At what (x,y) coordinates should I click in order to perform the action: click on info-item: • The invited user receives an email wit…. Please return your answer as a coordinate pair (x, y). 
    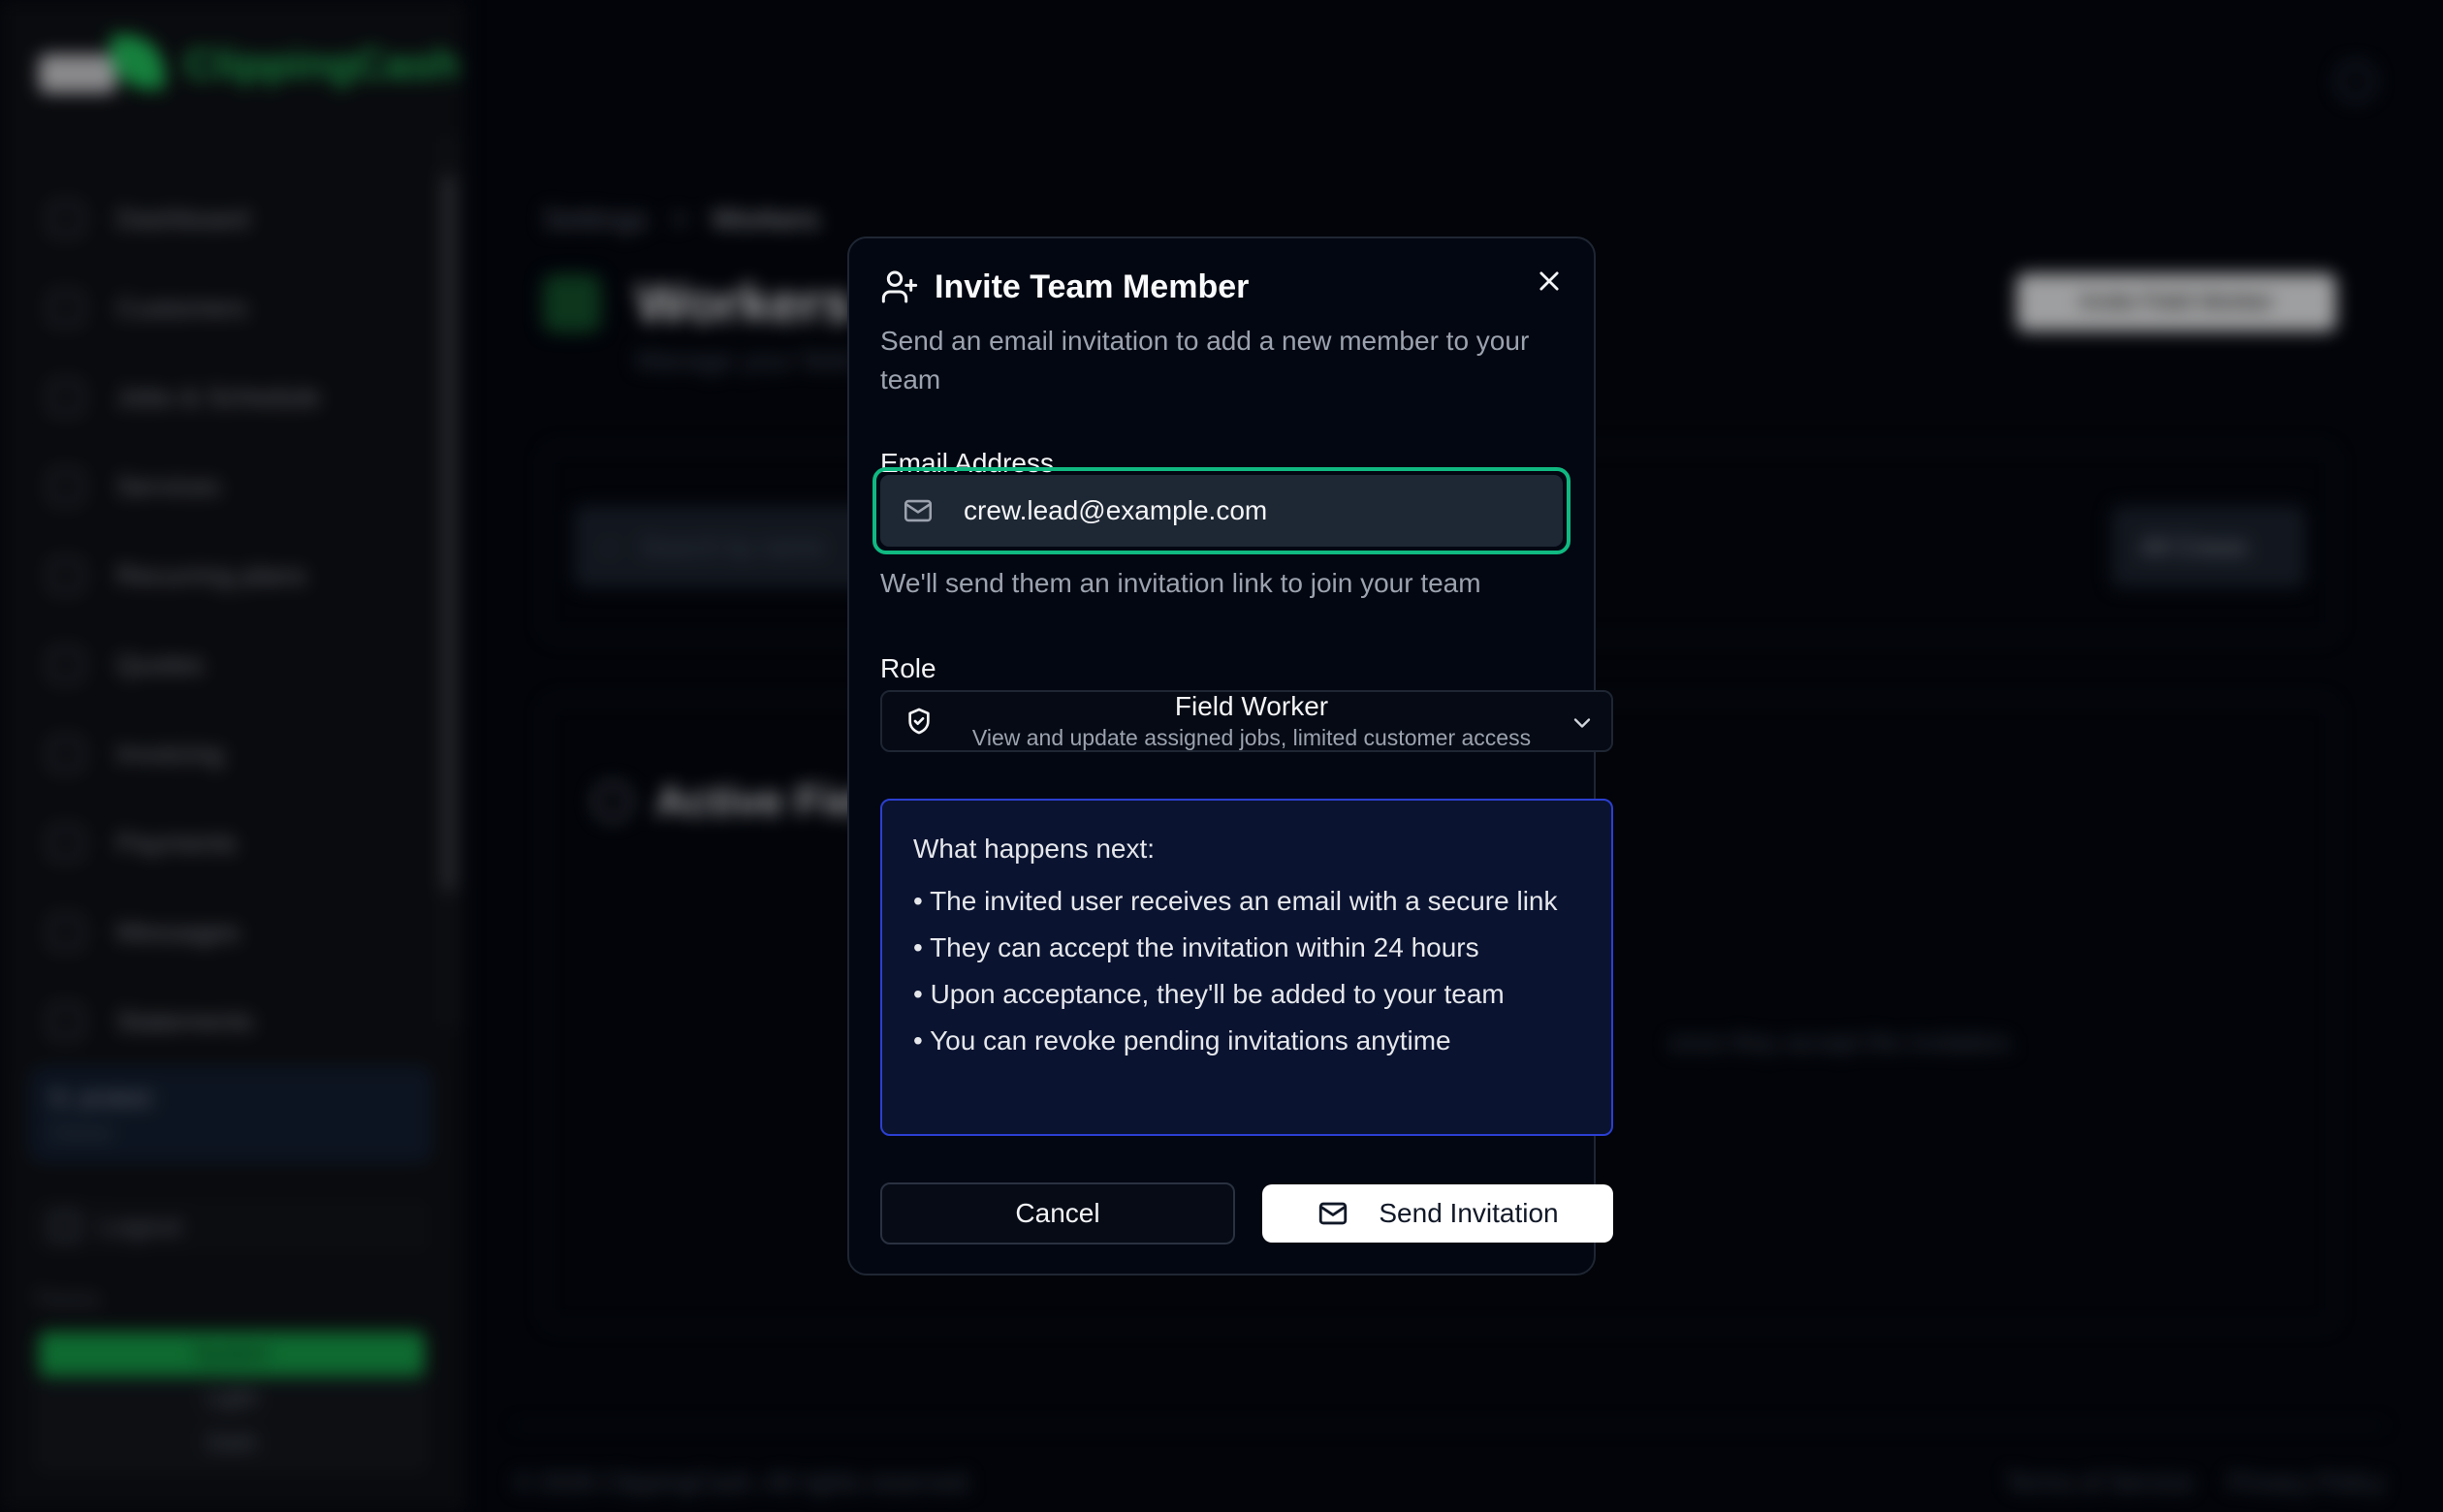
    Looking at the image, I should click on (1235, 901).